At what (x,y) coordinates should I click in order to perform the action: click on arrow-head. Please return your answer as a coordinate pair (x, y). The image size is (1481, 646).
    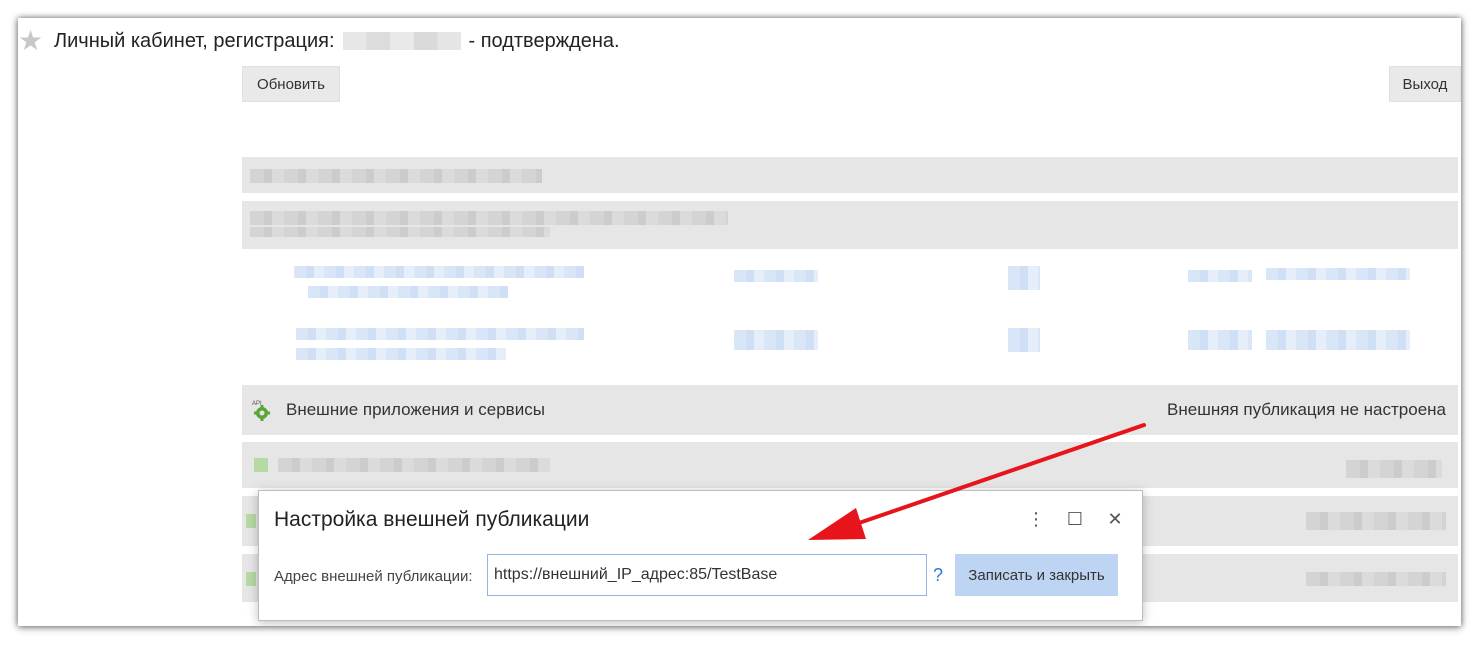
    Looking at the image, I should click on (837, 524).